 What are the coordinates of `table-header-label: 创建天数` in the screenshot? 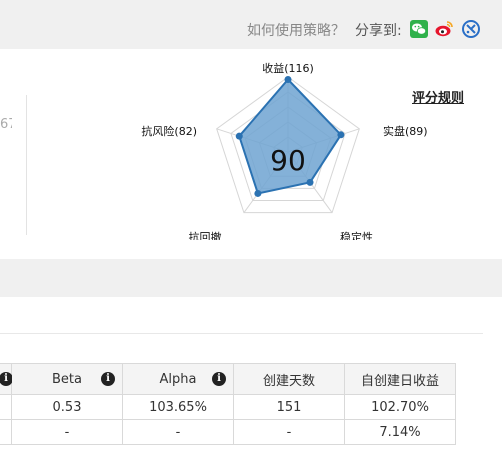 It's located at (288, 381).